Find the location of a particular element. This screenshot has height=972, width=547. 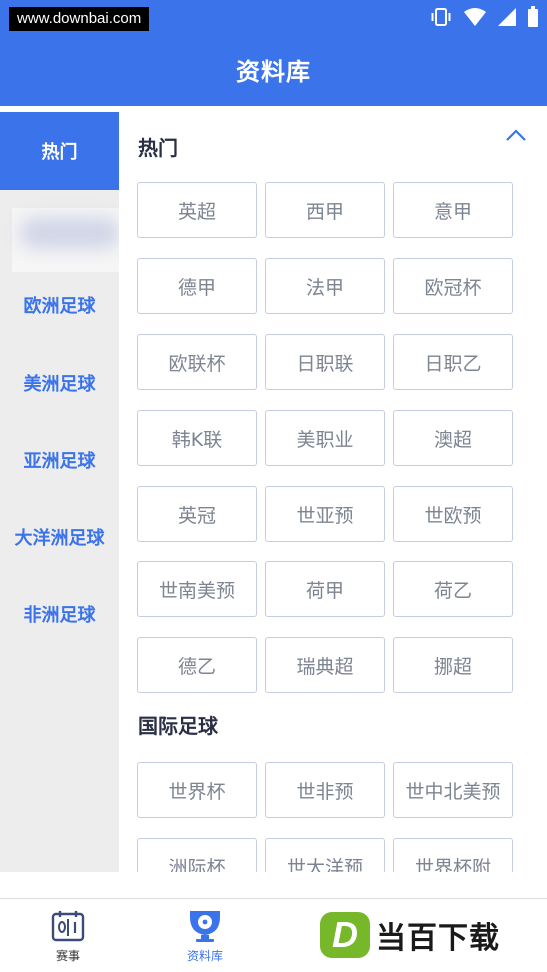

league-tag: 欧联杯 is located at coordinates (197, 362).